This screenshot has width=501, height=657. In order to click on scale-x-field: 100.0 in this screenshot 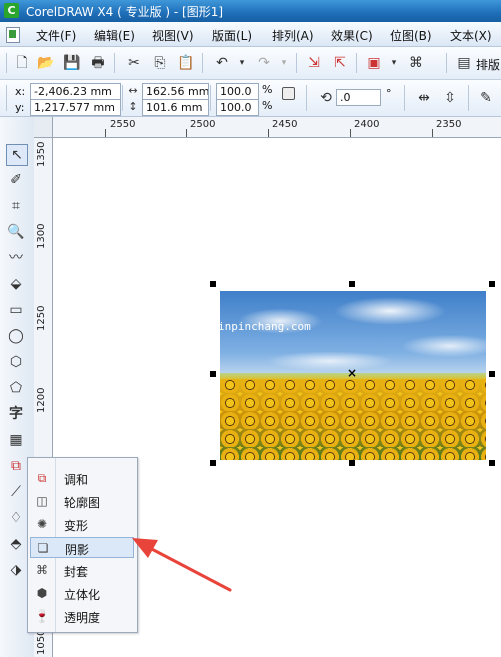, I will do `click(237, 91)`.